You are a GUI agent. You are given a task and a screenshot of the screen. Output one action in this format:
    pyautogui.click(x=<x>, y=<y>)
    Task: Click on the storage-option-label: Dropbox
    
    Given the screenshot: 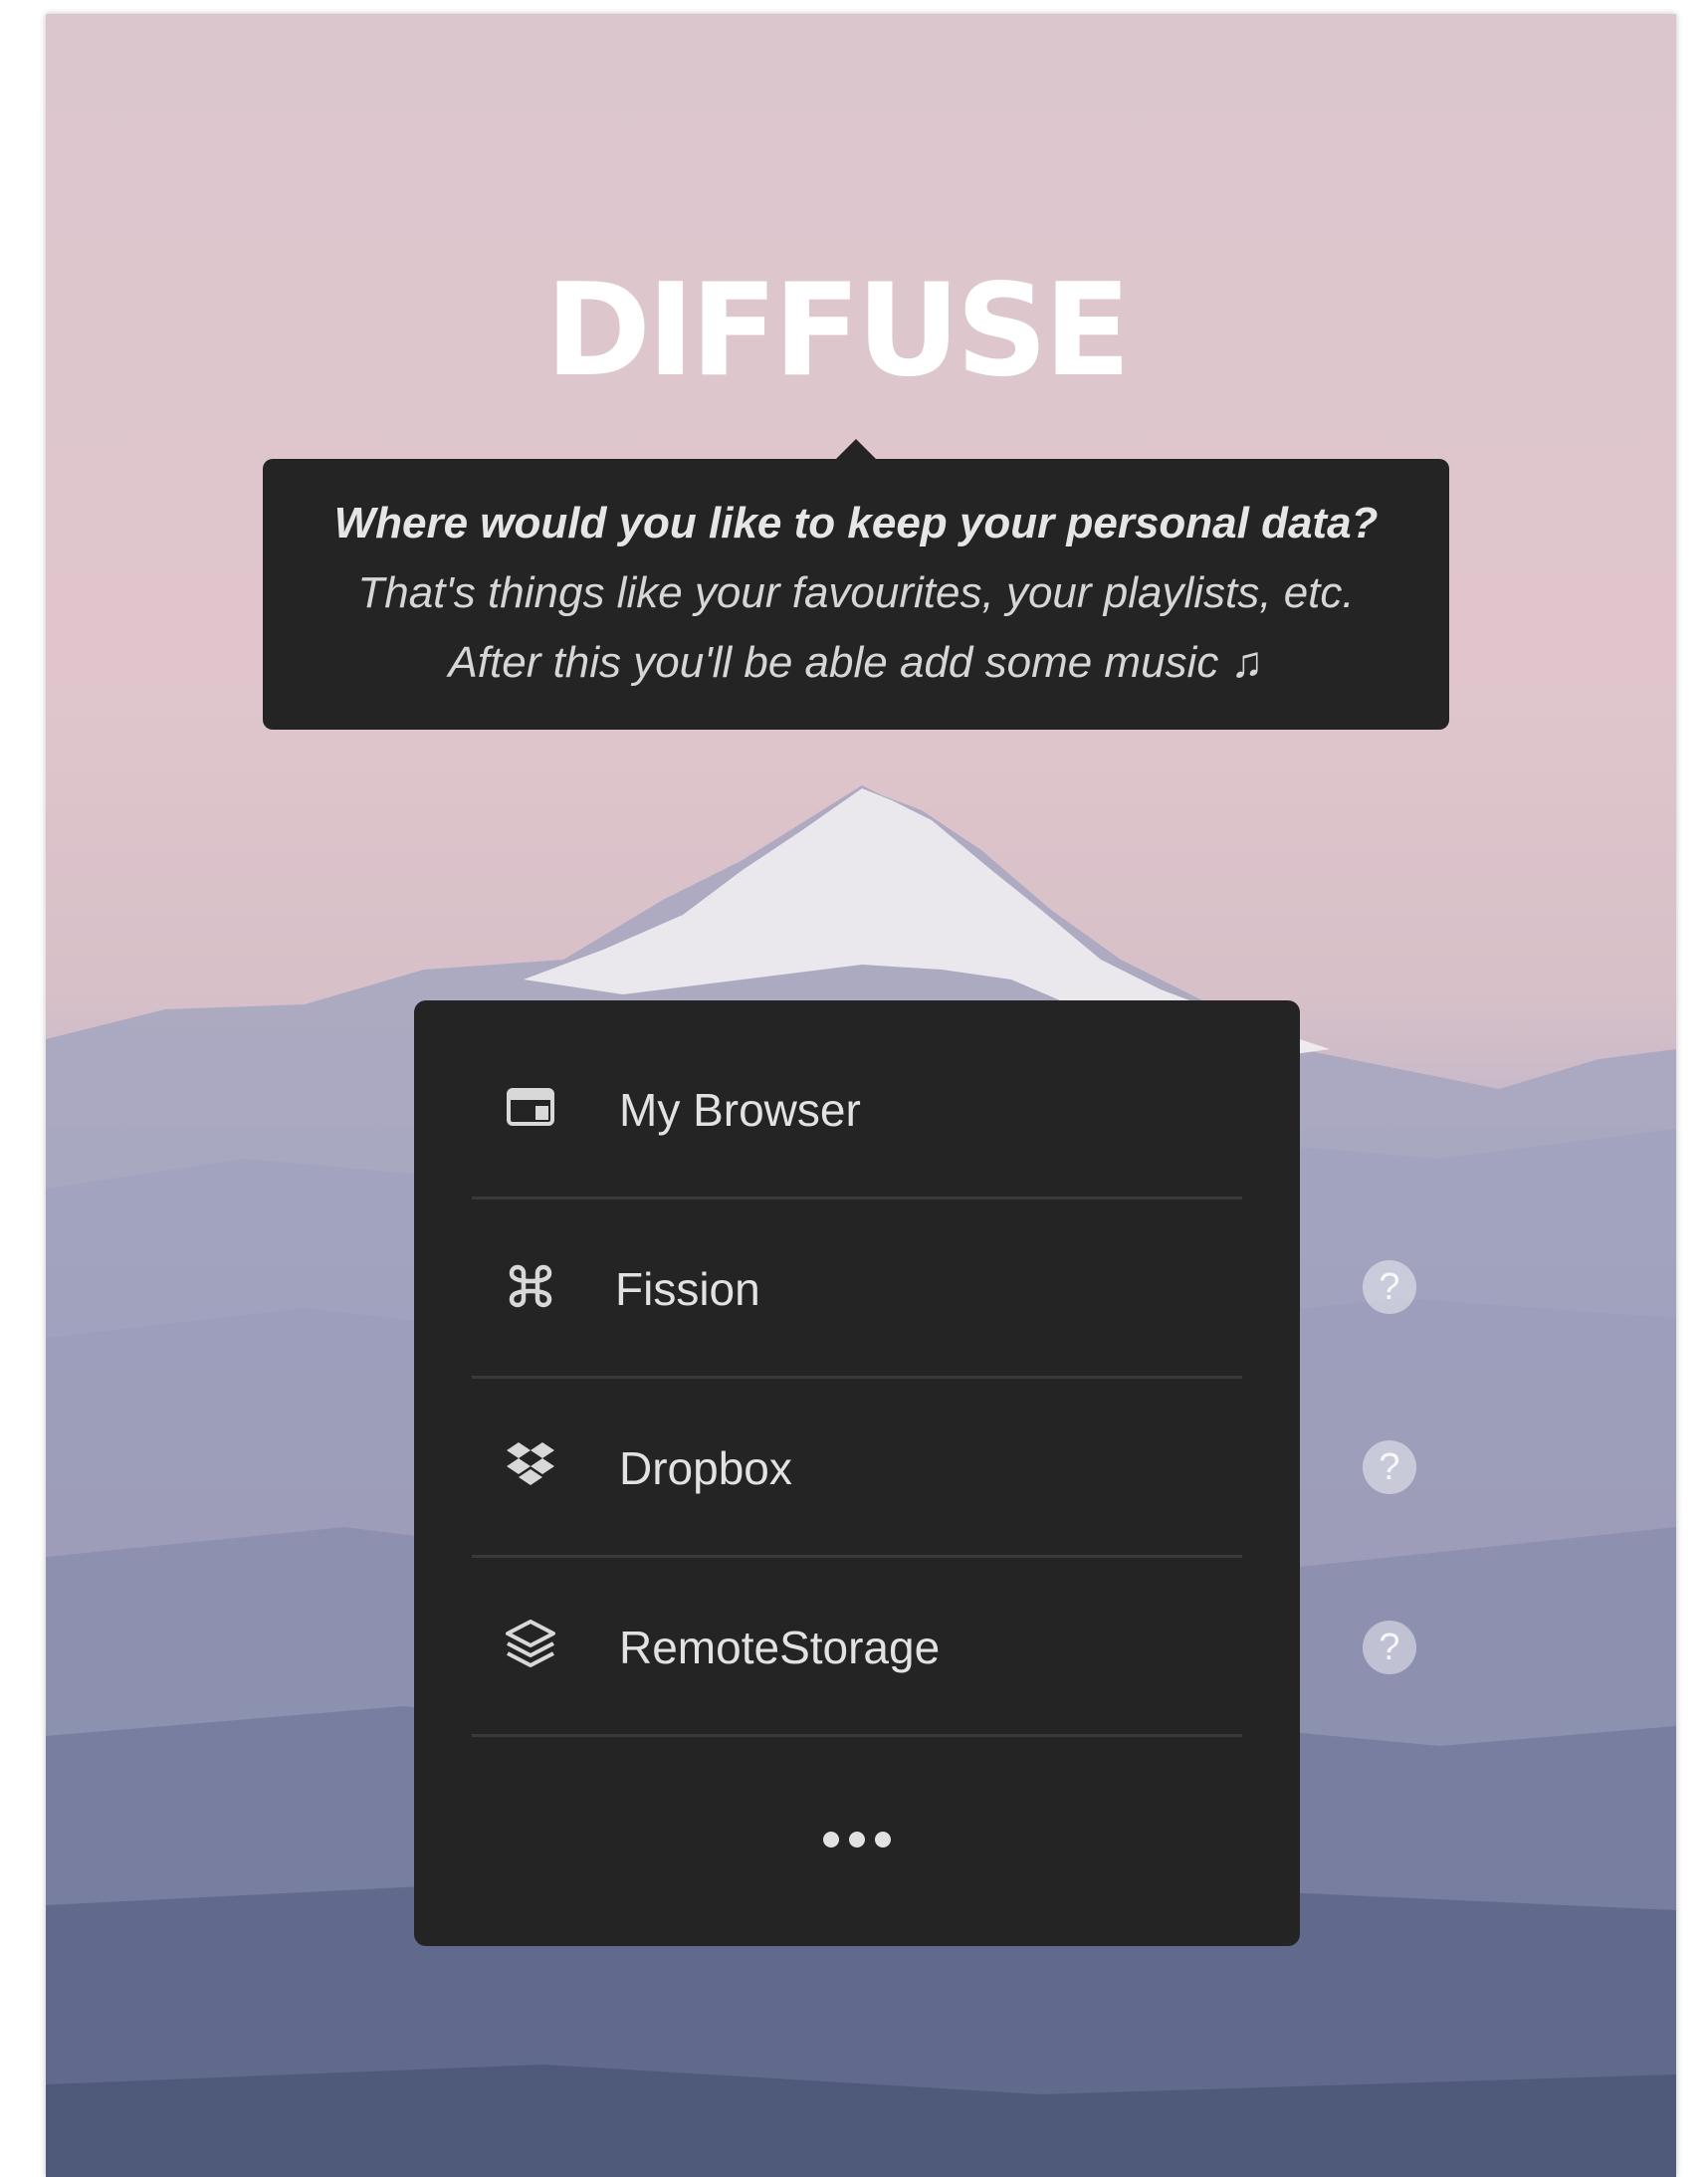 What is the action you would take?
    pyautogui.click(x=705, y=1468)
    